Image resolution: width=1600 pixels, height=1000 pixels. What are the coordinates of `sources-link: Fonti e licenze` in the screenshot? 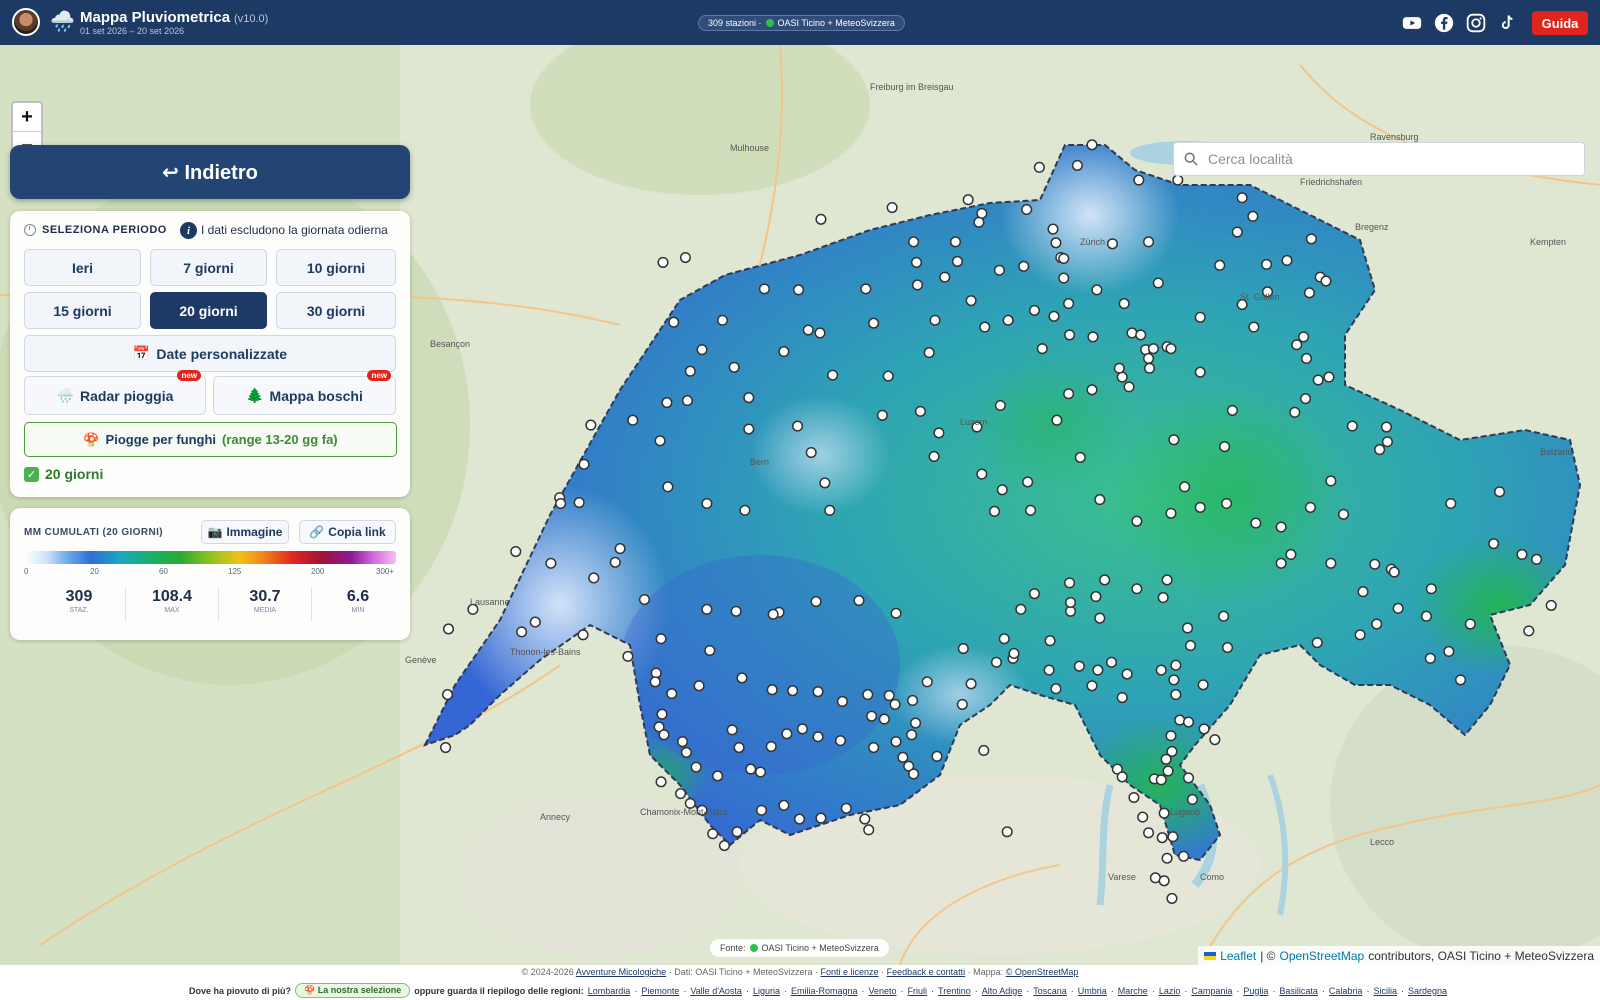 It's located at (850, 972).